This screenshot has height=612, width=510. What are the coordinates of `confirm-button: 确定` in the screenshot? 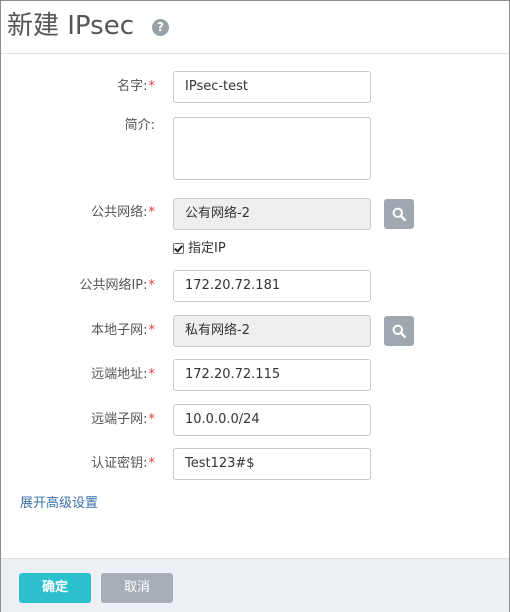 It's located at (55, 588).